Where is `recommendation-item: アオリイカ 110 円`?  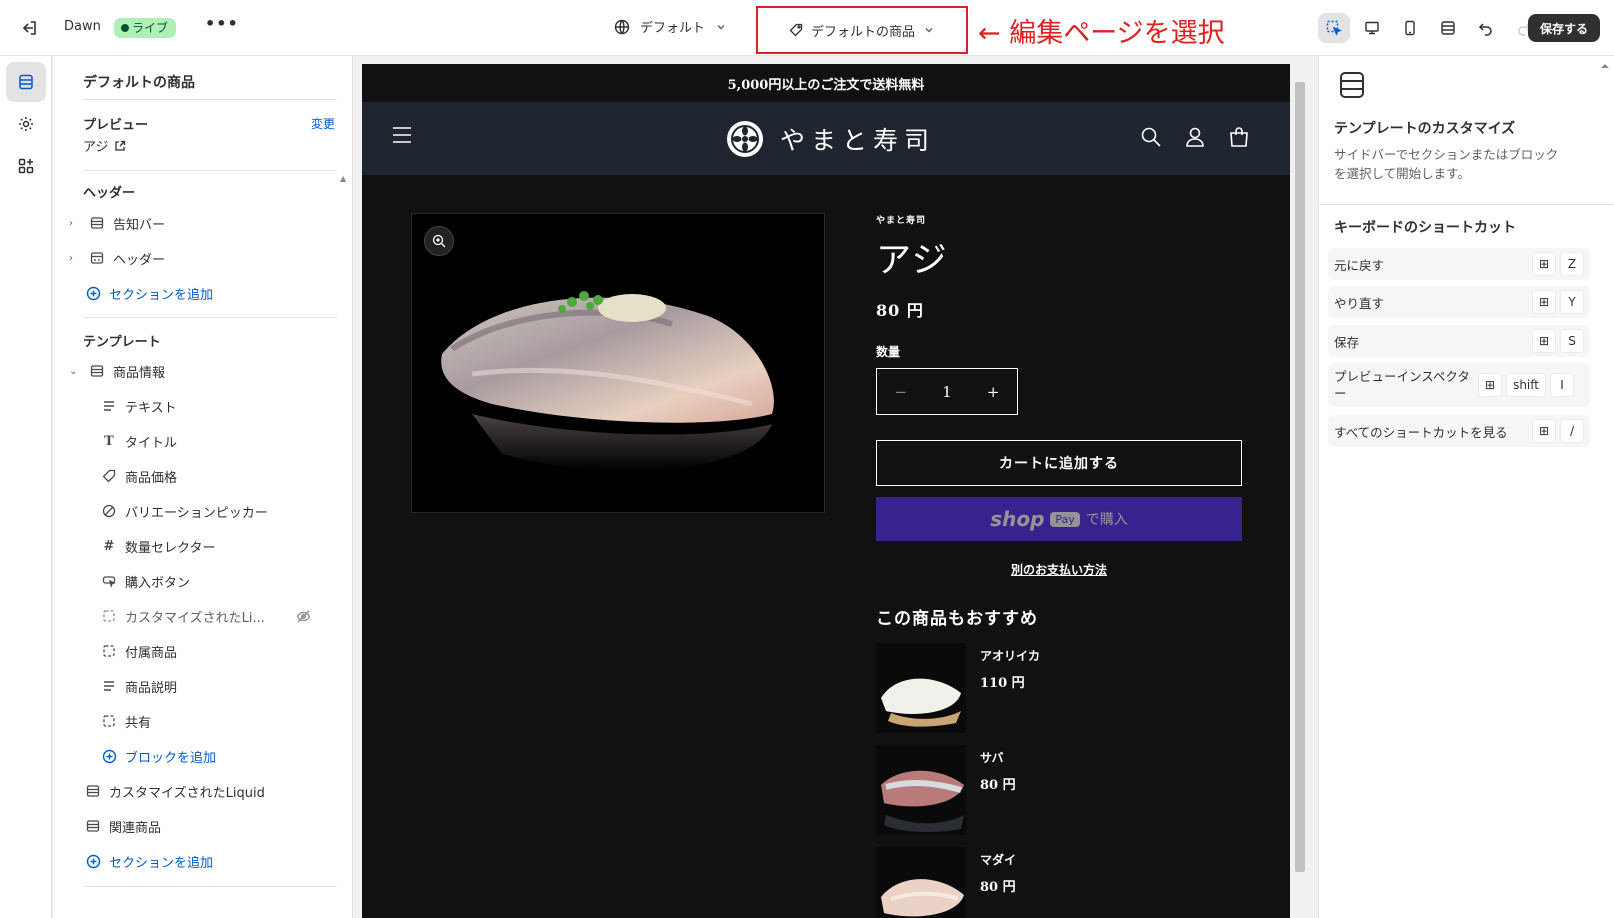
recommendation-item: アオリイカ 110 円 is located at coordinates (1059, 688).